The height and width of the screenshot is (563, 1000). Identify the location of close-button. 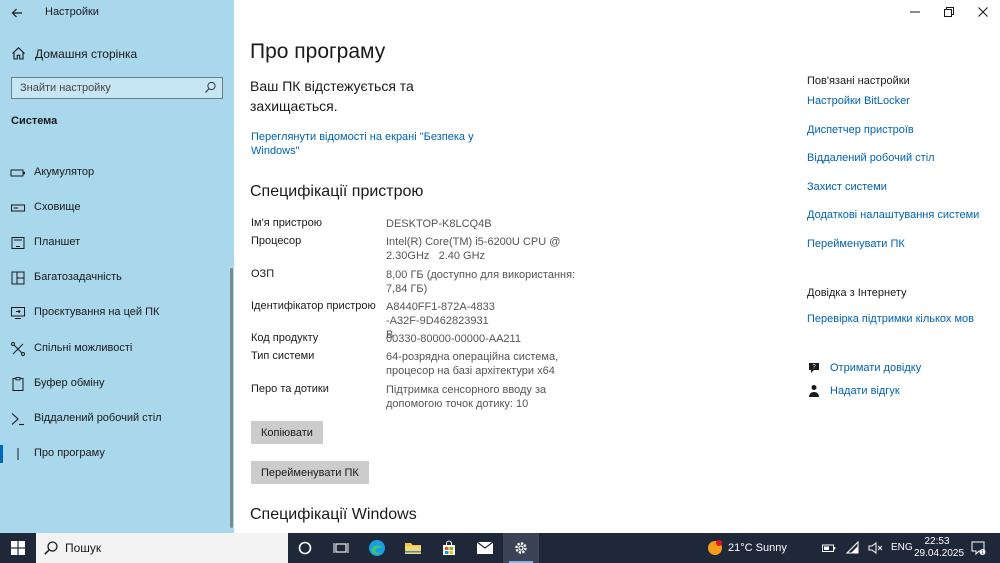
(983, 12).